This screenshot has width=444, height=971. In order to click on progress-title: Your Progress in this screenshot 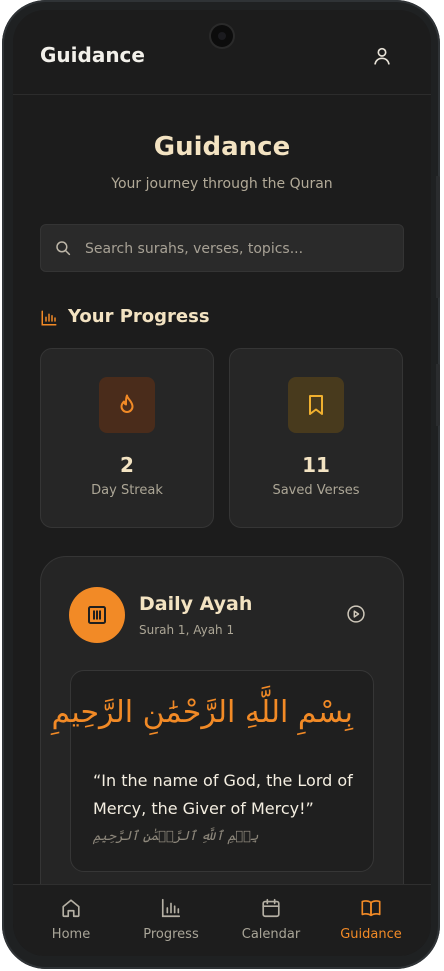, I will do `click(139, 316)`.